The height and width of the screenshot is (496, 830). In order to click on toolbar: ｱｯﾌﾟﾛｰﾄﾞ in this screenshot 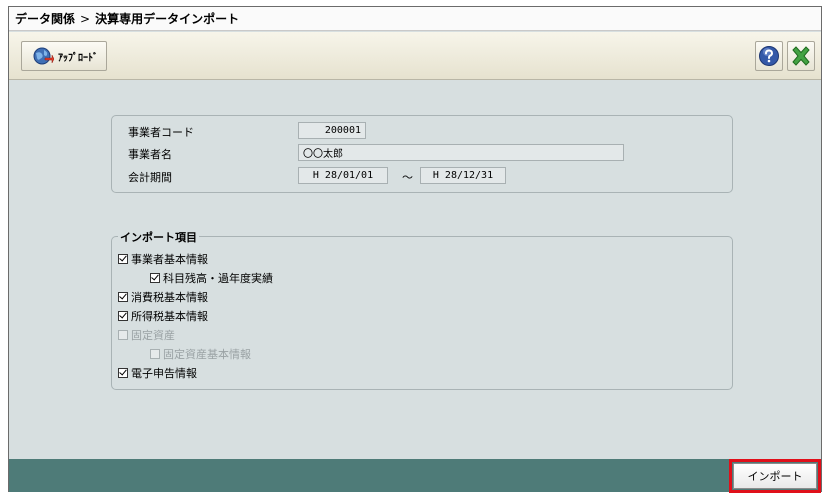, I will do `click(415, 56)`.